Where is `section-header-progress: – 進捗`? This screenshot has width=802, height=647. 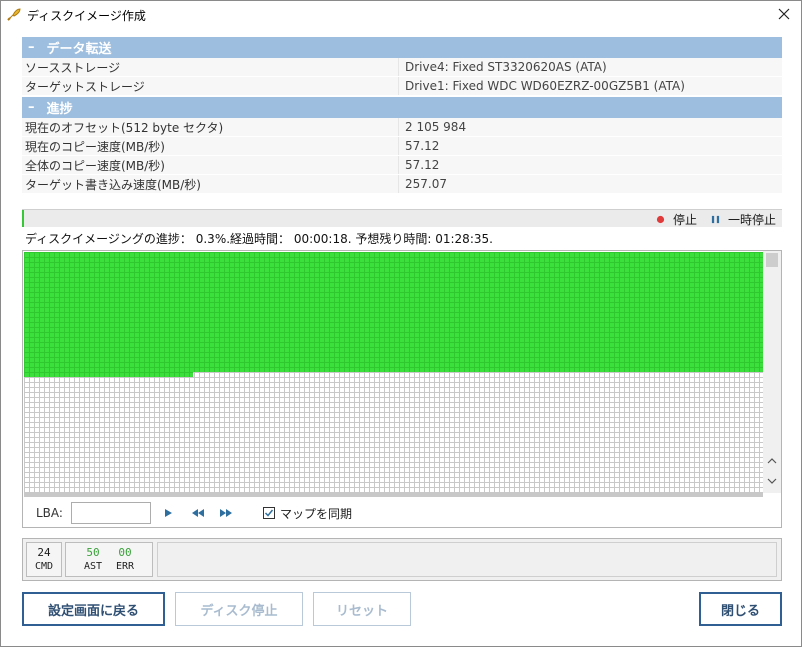 section-header-progress: – 進捗 is located at coordinates (402, 107).